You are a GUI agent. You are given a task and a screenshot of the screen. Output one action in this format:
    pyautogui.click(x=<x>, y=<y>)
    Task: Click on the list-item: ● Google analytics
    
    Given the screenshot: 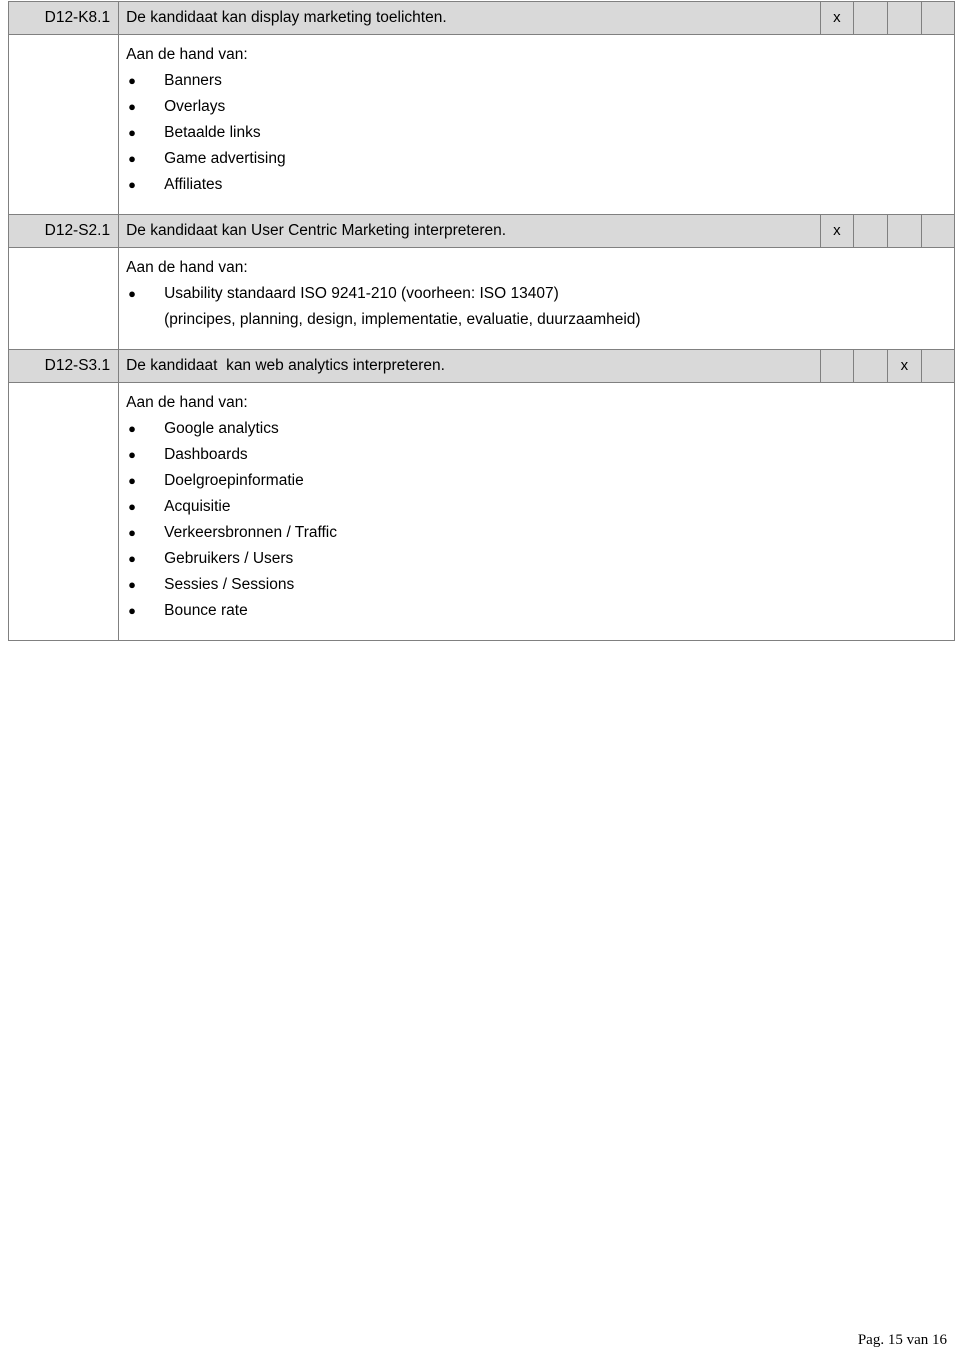 What is the action you would take?
    pyautogui.click(x=537, y=429)
    